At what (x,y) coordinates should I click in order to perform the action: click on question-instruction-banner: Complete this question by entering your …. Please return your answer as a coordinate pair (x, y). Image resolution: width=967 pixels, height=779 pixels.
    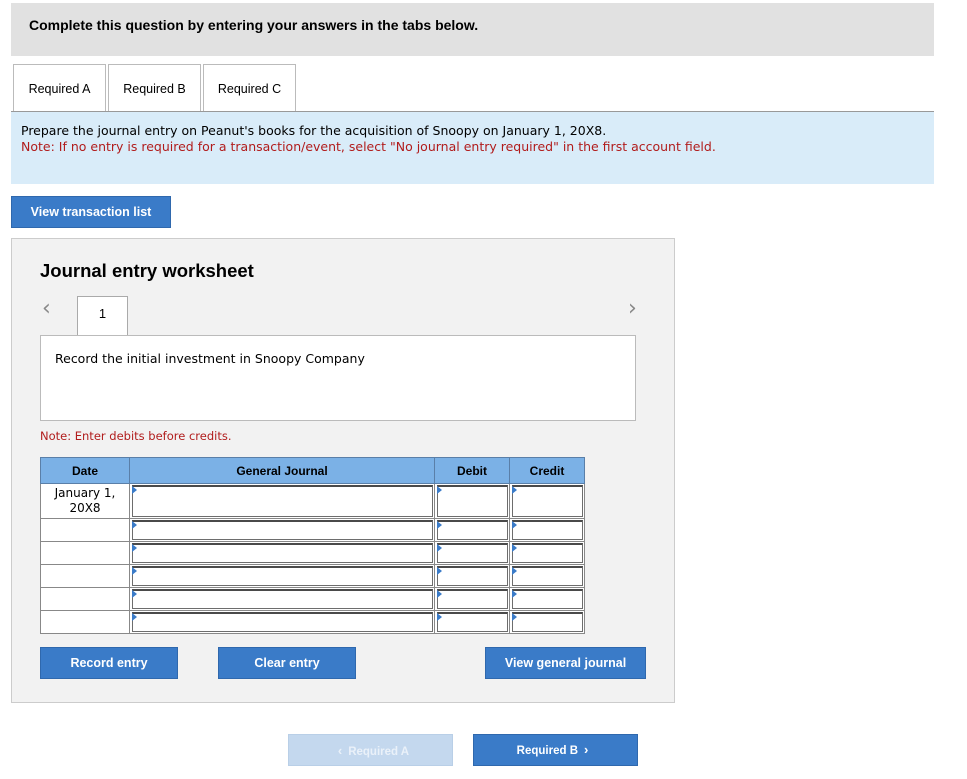
    Looking at the image, I should click on (472, 29).